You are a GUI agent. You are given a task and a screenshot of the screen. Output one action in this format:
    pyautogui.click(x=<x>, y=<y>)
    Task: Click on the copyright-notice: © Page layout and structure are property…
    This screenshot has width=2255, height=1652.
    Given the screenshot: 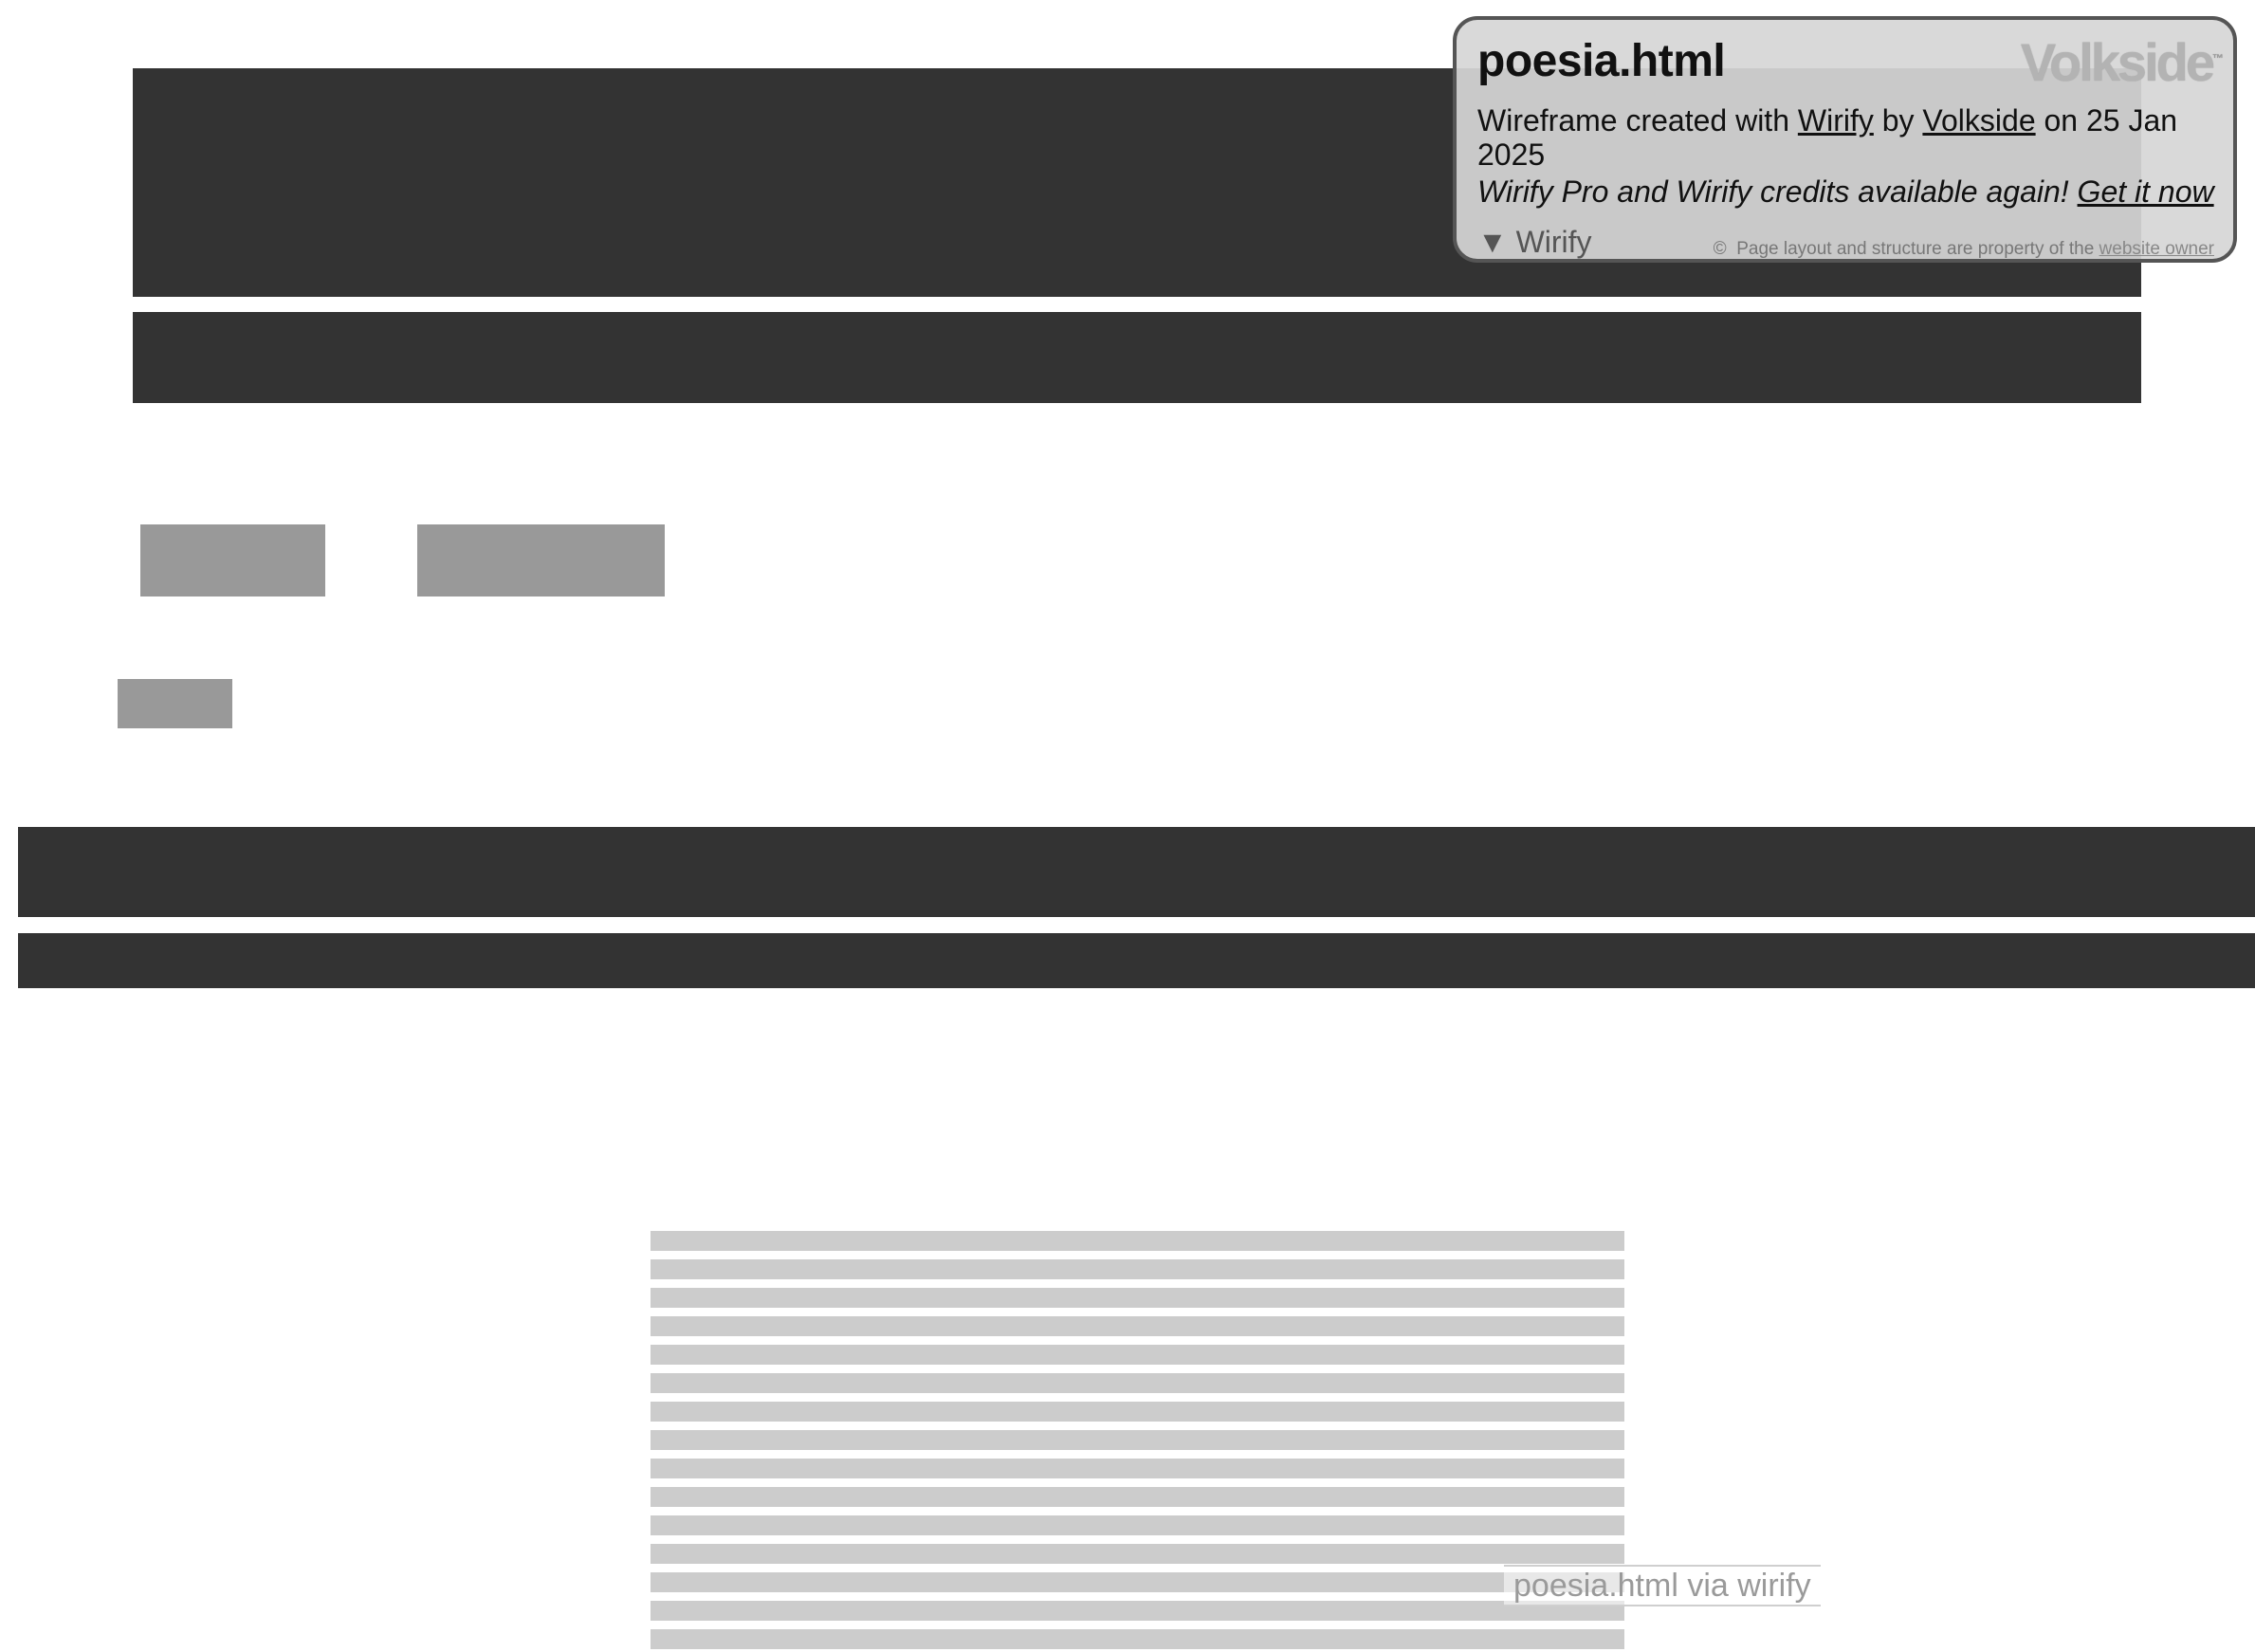 What is the action you would take?
    pyautogui.click(x=1964, y=249)
    